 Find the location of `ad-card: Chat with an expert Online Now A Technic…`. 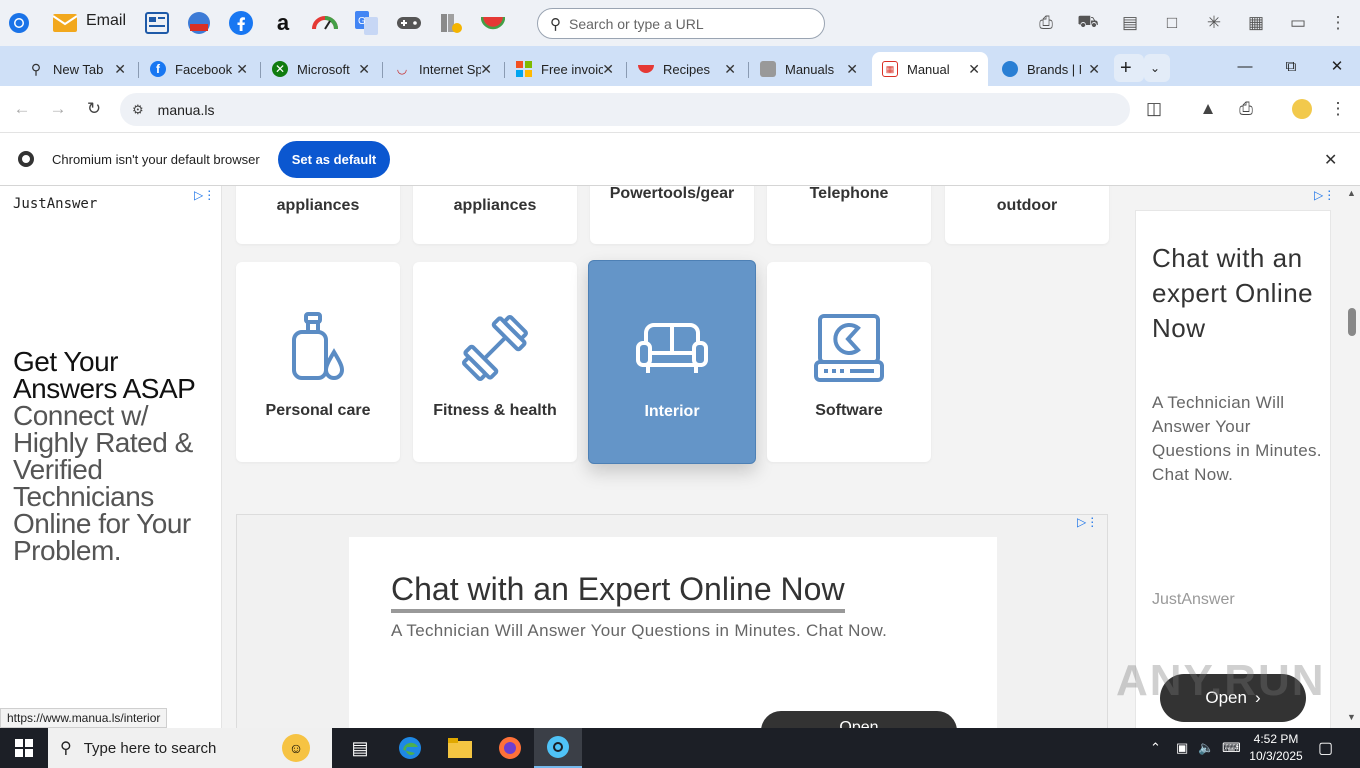

ad-card: Chat with an expert Online Now A Technic… is located at coordinates (1233, 469).